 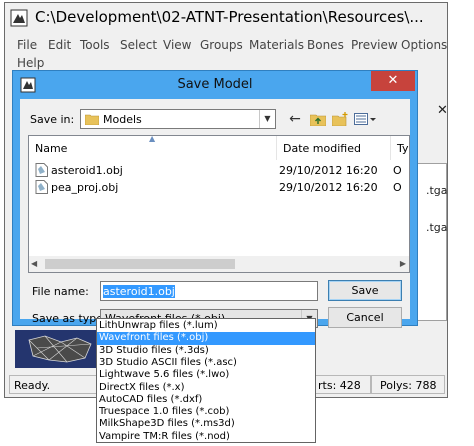 I want to click on menu-file: File, so click(x=27, y=45).